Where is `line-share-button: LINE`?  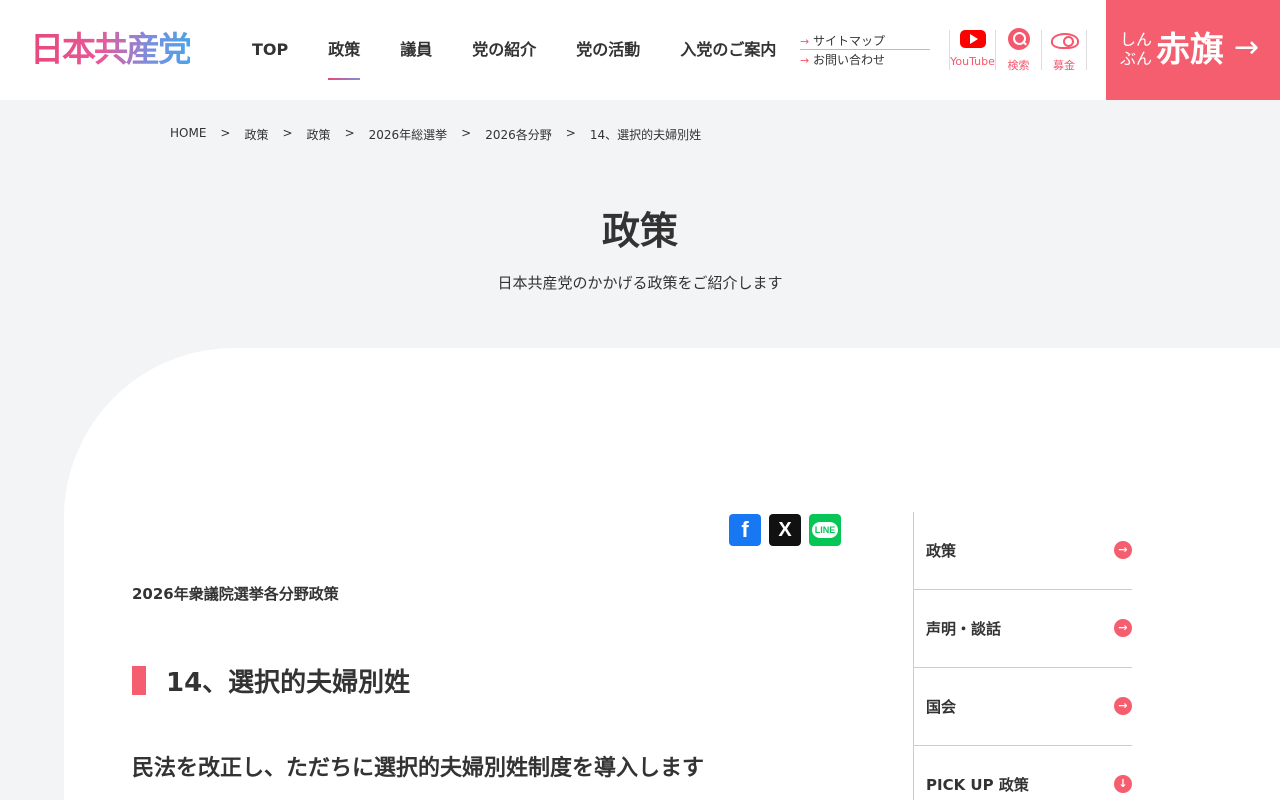 line-share-button: LINE is located at coordinates (825, 530).